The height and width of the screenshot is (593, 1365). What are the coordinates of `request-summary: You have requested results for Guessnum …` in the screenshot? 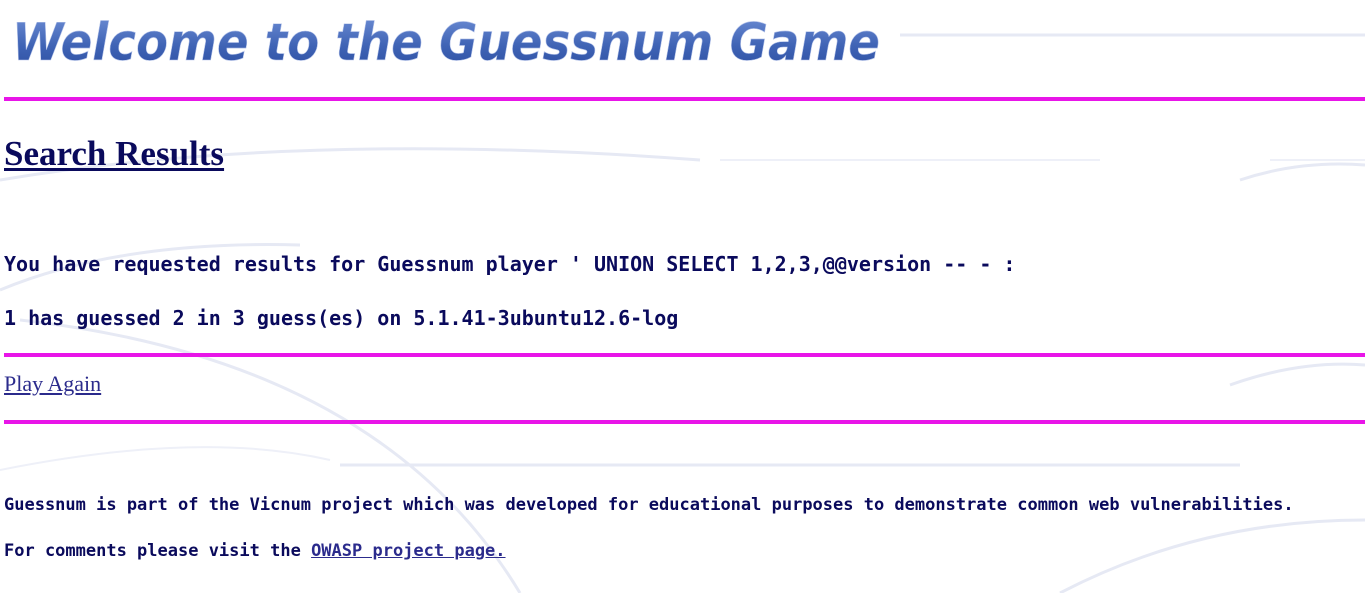 It's located at (510, 264).